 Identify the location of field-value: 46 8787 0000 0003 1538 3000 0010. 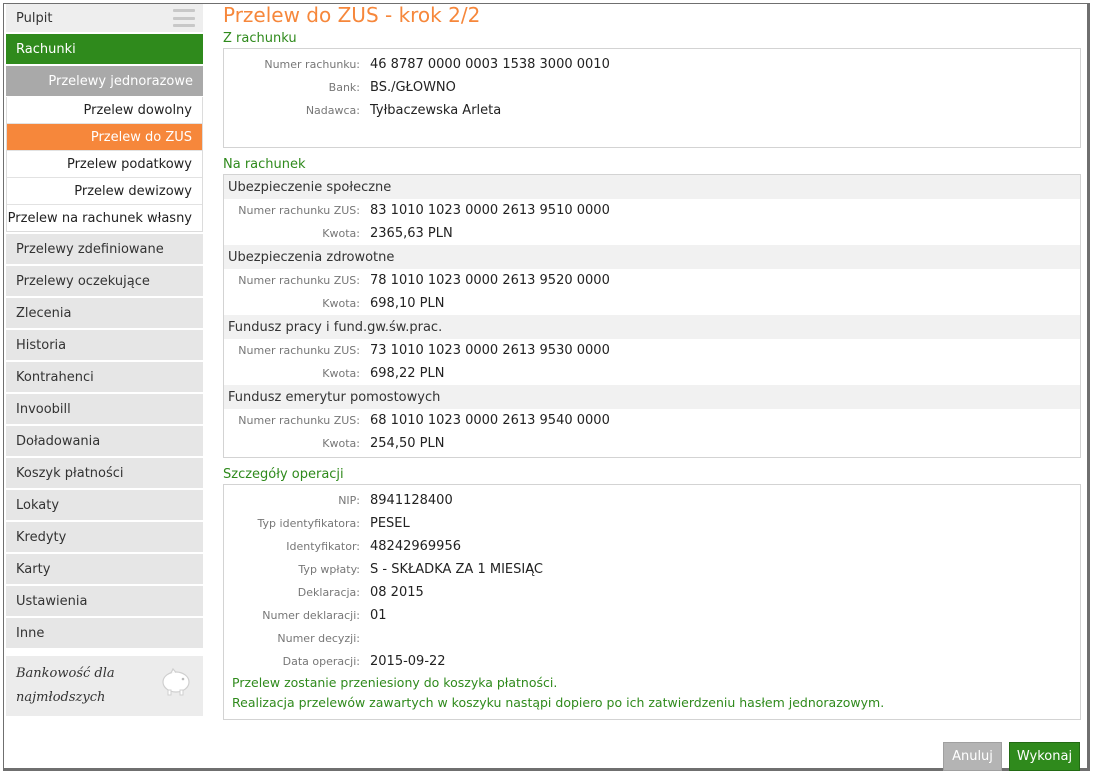
(490, 64).